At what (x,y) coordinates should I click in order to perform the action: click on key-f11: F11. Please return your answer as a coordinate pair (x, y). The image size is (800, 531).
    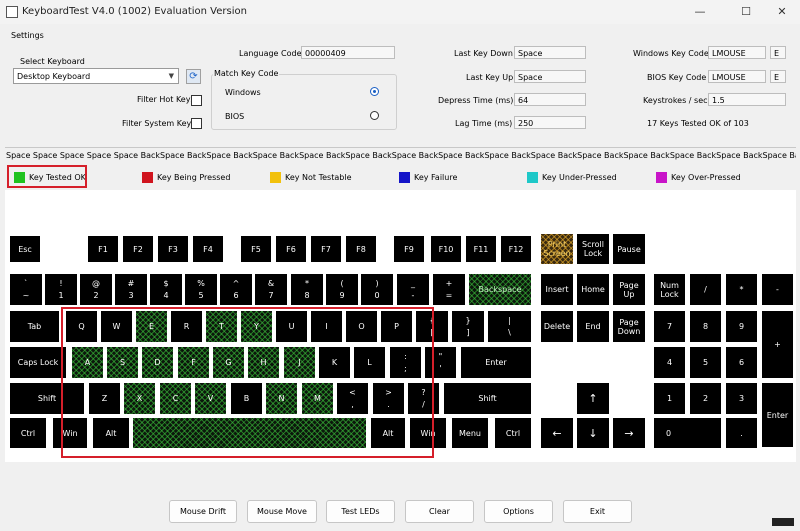
    Looking at the image, I should click on (481, 249).